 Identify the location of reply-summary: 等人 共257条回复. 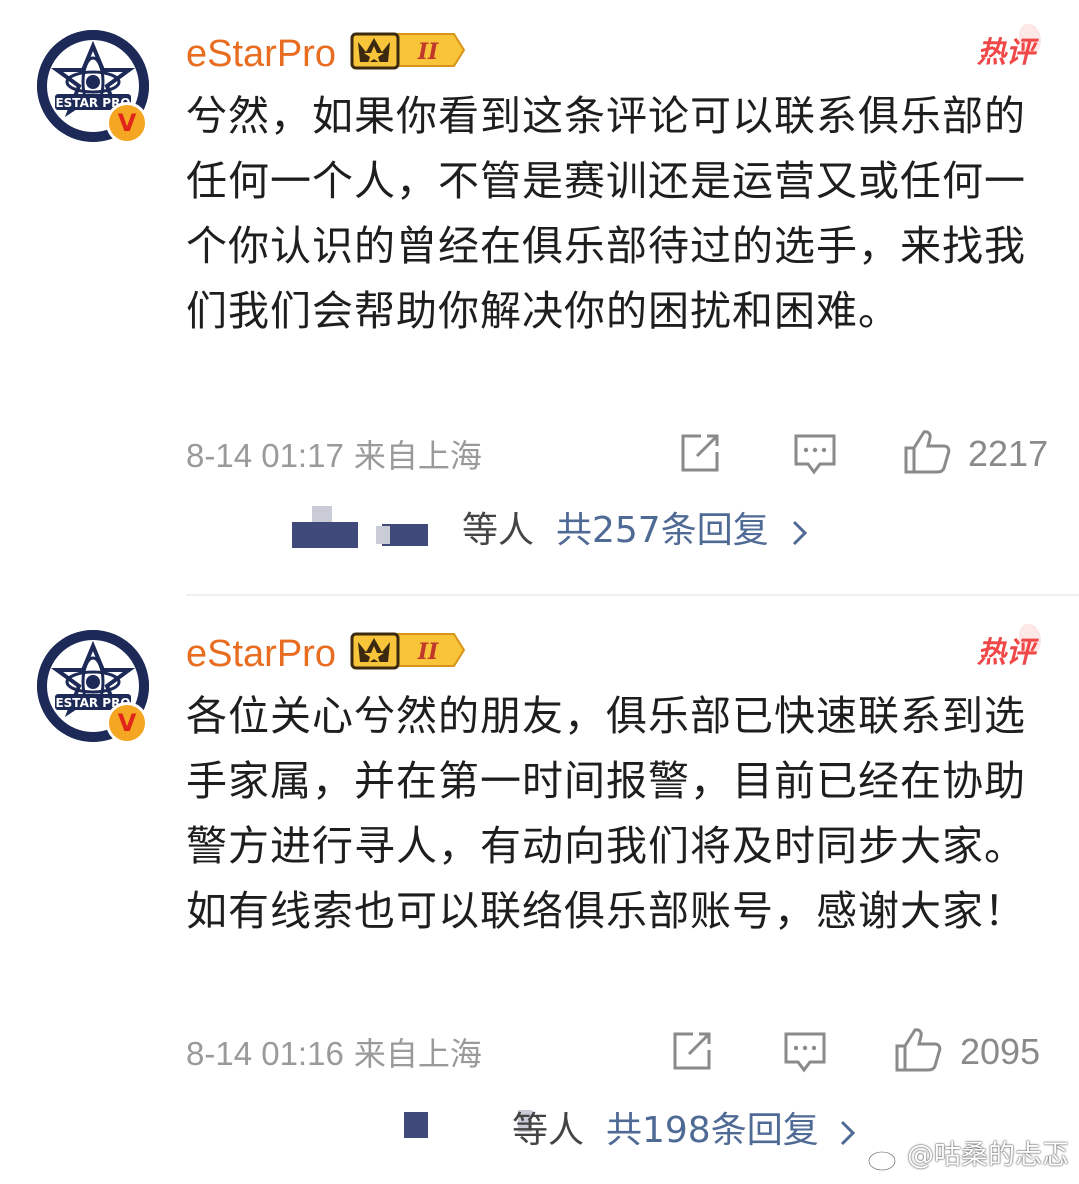
(560, 531).